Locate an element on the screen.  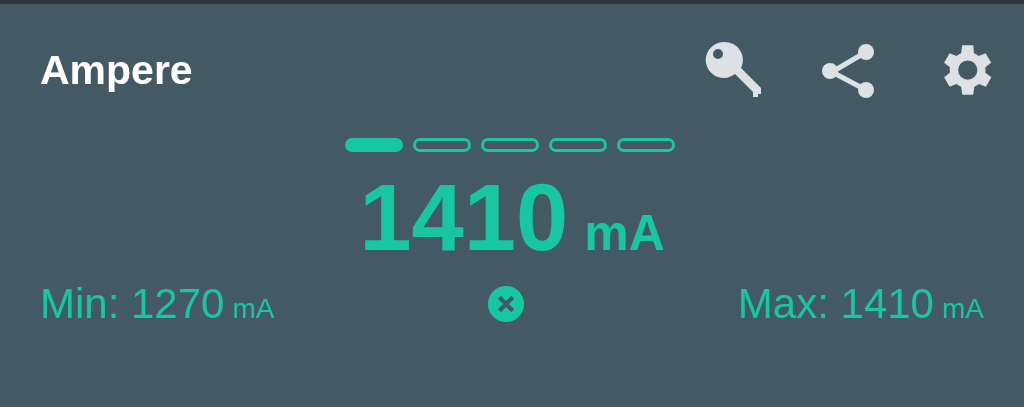
min-unit: mA is located at coordinates (253, 309).